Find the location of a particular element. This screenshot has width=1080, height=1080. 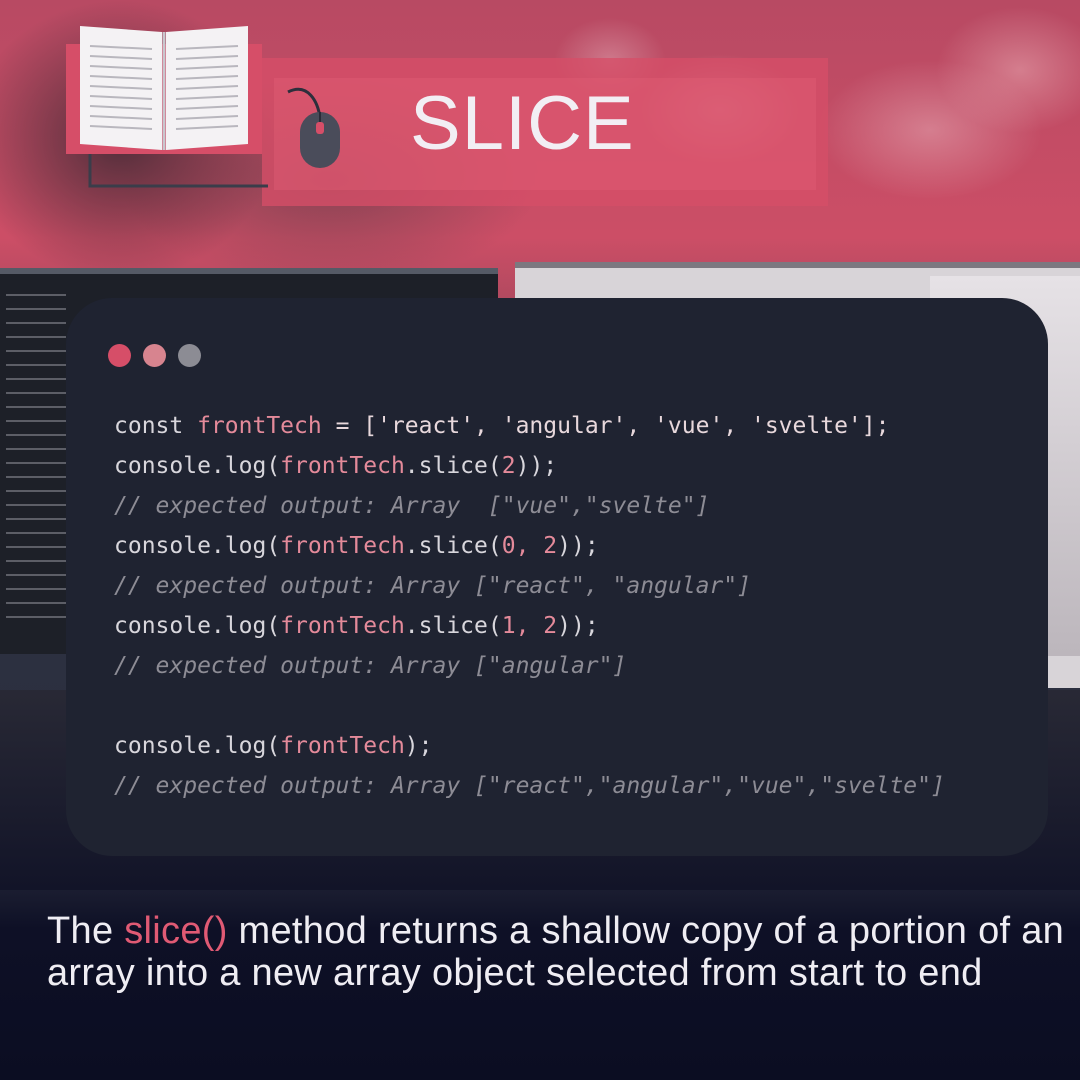

code-comment-line: // expected output: Array ["angular"] is located at coordinates (571, 666).